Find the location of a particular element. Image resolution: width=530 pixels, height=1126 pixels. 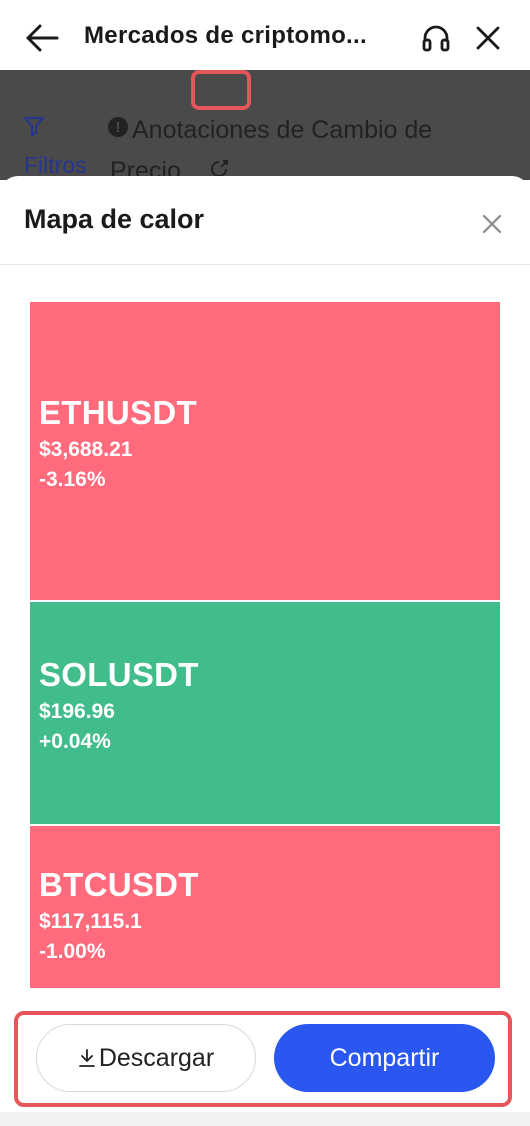

headset-icon is located at coordinates (436, 38).